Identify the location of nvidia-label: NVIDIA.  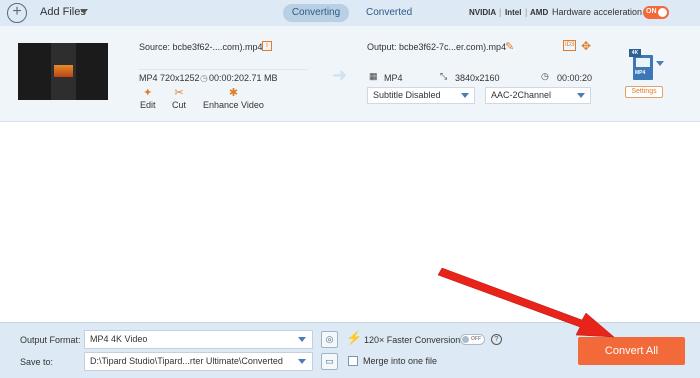
(483, 12).